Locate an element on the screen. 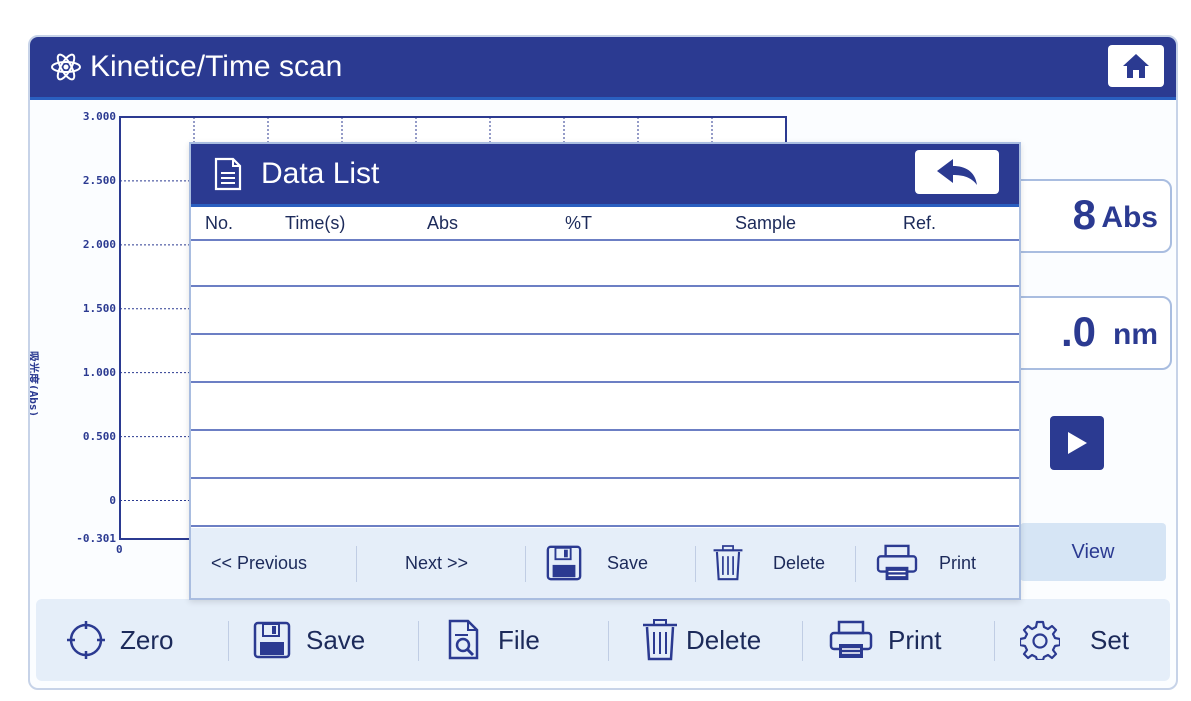 The height and width of the screenshot is (701, 1191). next-label: Next >> is located at coordinates (437, 562).